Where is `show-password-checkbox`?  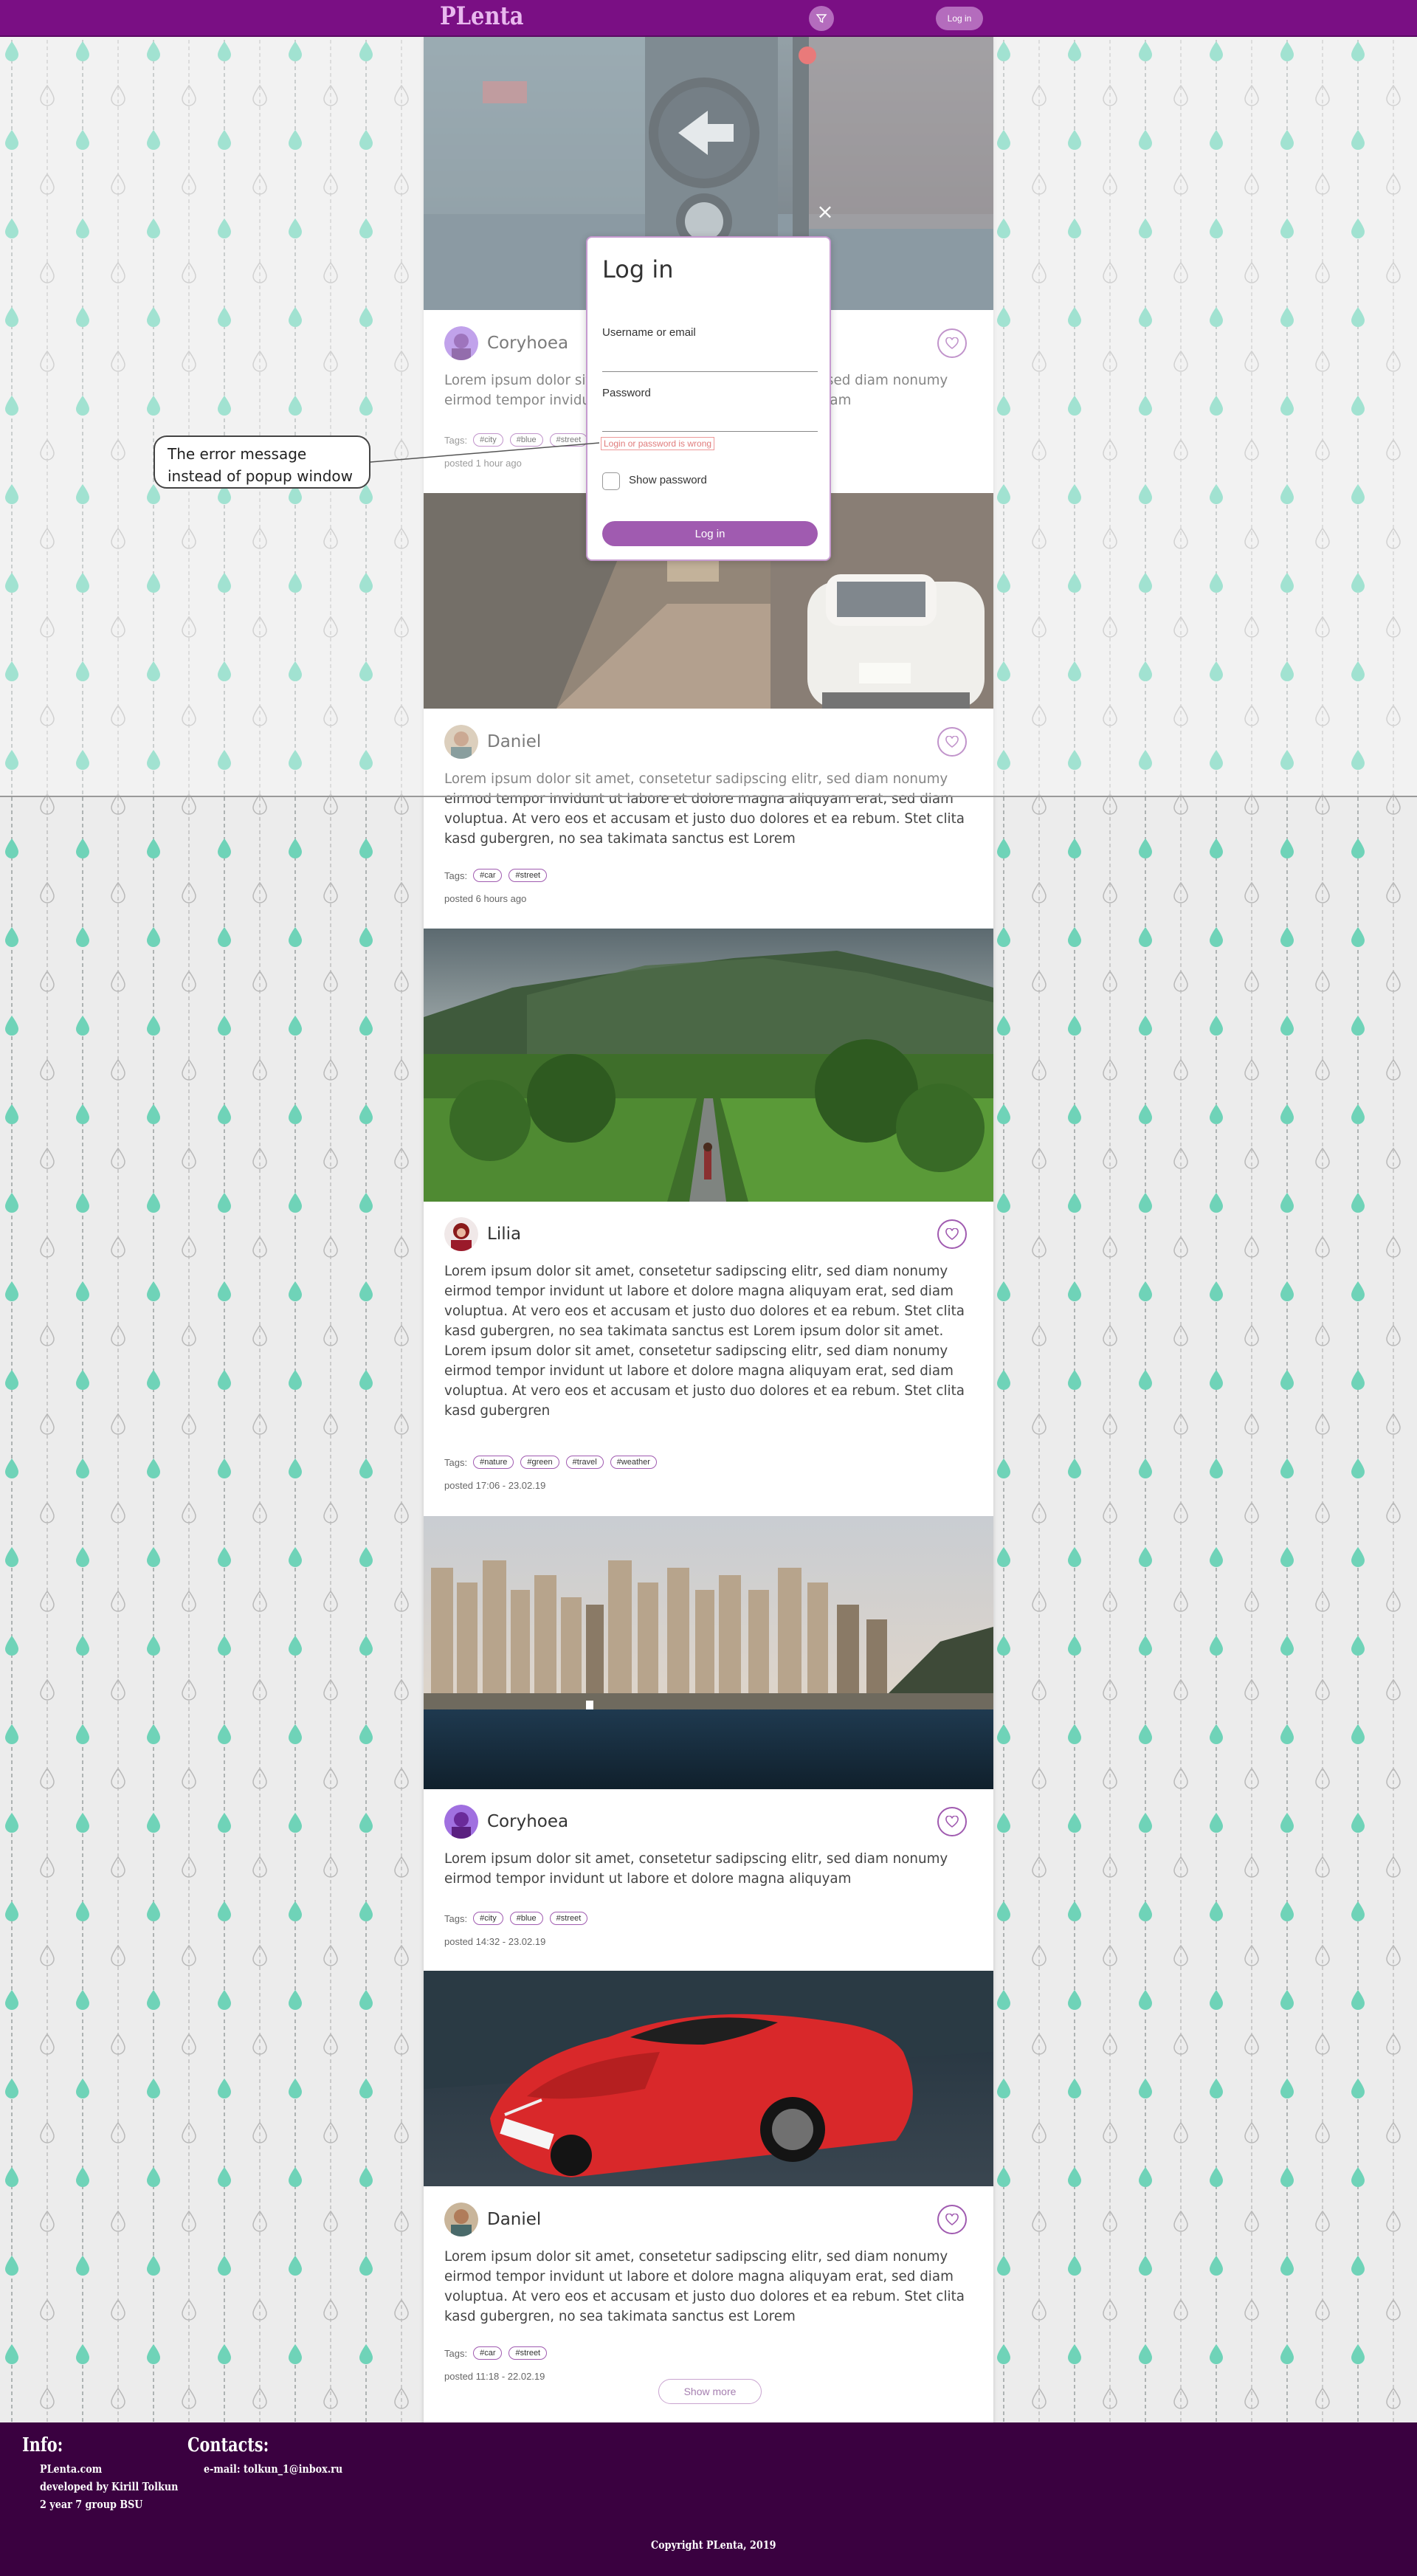 show-password-checkbox is located at coordinates (611, 481).